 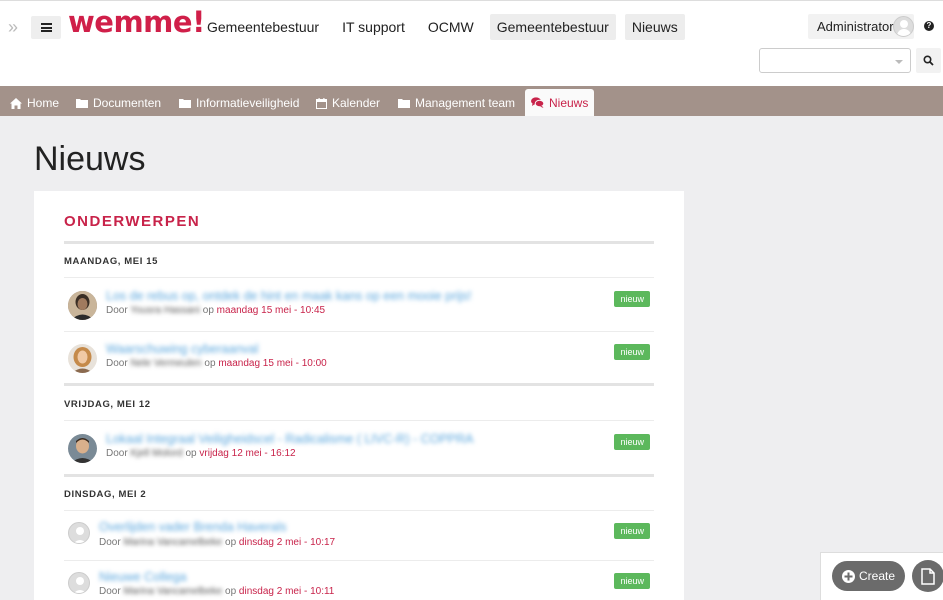 I want to click on tools-panel: Create, so click(x=881, y=576).